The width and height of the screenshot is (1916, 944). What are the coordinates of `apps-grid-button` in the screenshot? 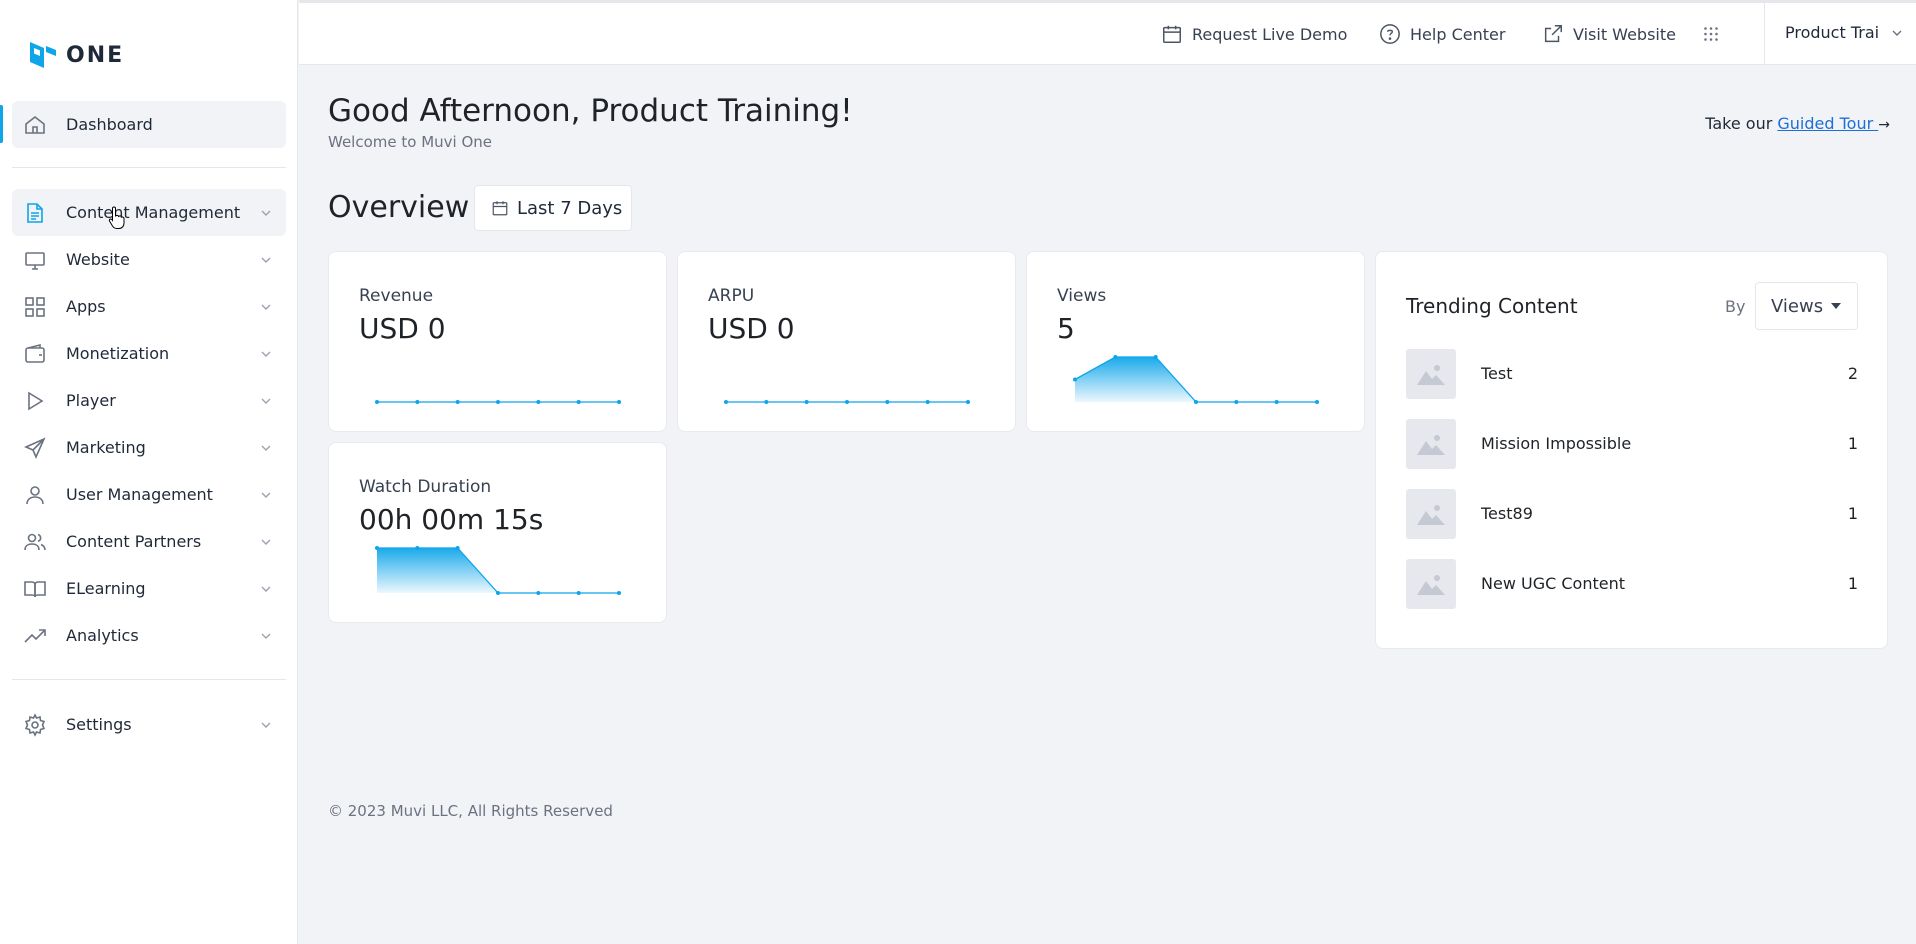 It's located at (1711, 34).